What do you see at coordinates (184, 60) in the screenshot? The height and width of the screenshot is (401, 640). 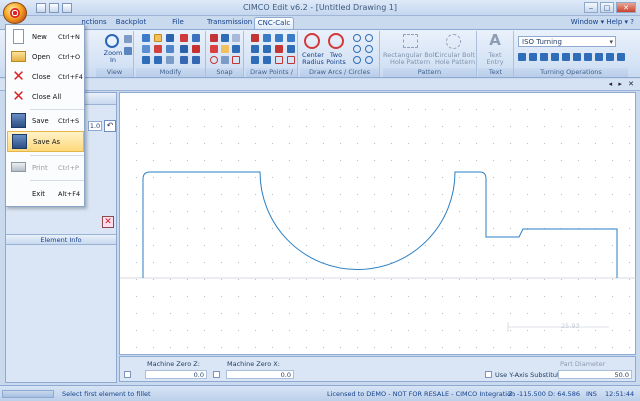 I see `copy-icon` at bounding box center [184, 60].